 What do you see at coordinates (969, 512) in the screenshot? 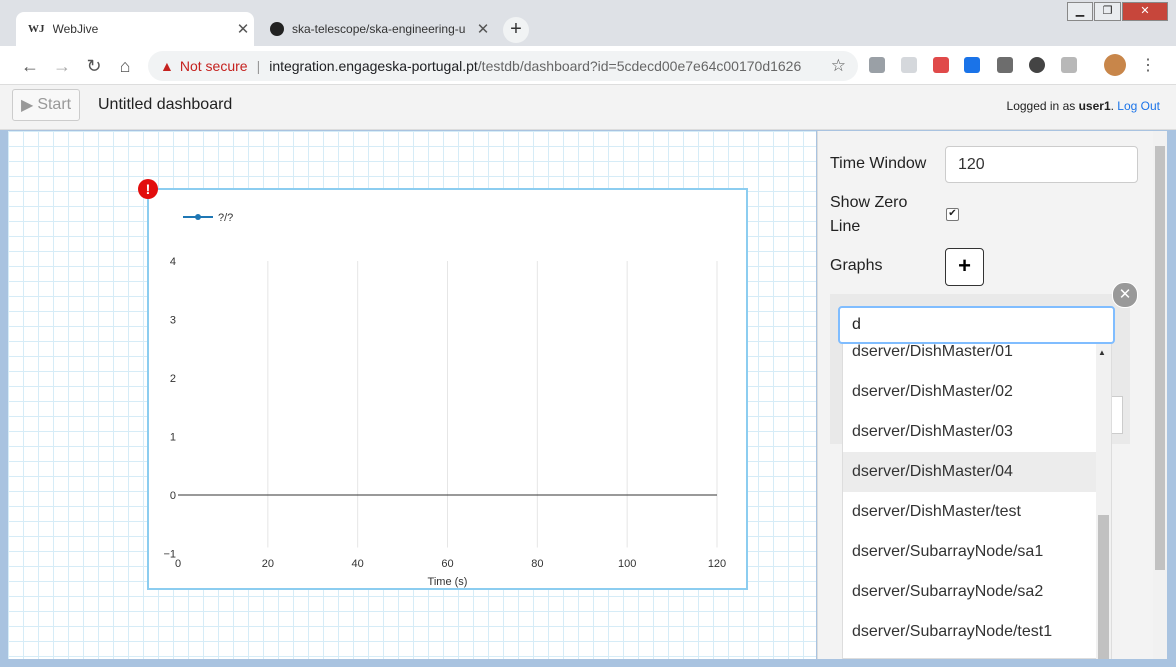
I see `dropdown-option: dserver/DishMaster/test` at bounding box center [969, 512].